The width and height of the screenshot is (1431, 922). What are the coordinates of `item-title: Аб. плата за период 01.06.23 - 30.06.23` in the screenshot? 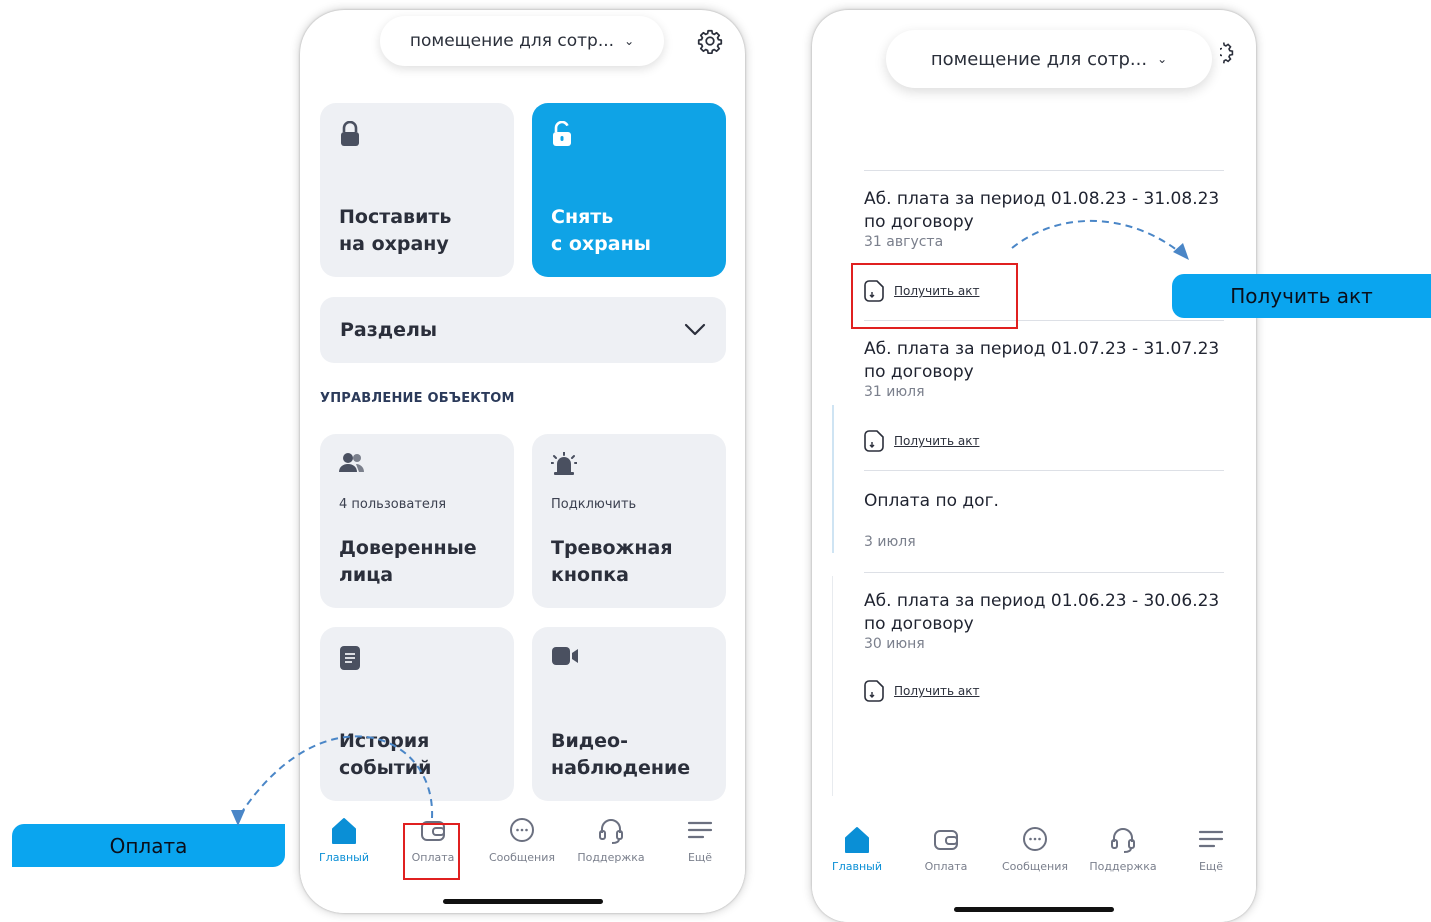 It's located at (1042, 601).